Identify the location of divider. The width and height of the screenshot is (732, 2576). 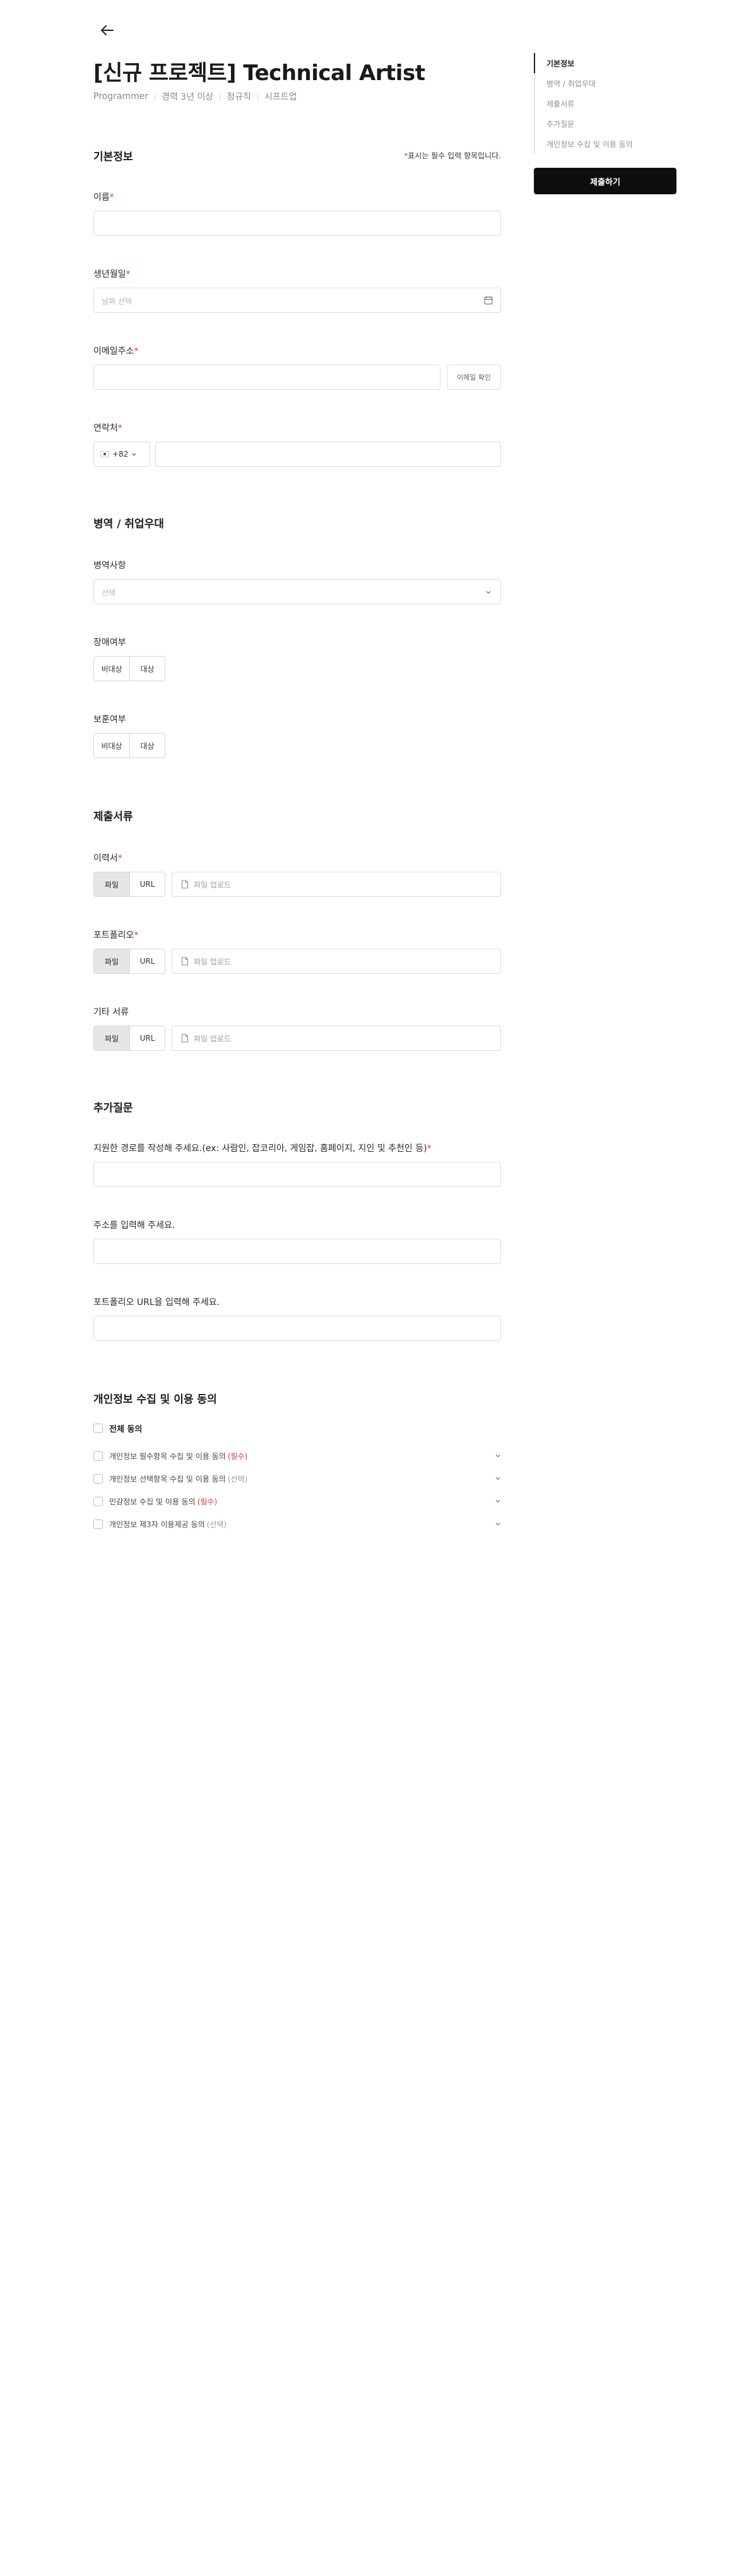
(257, 96).